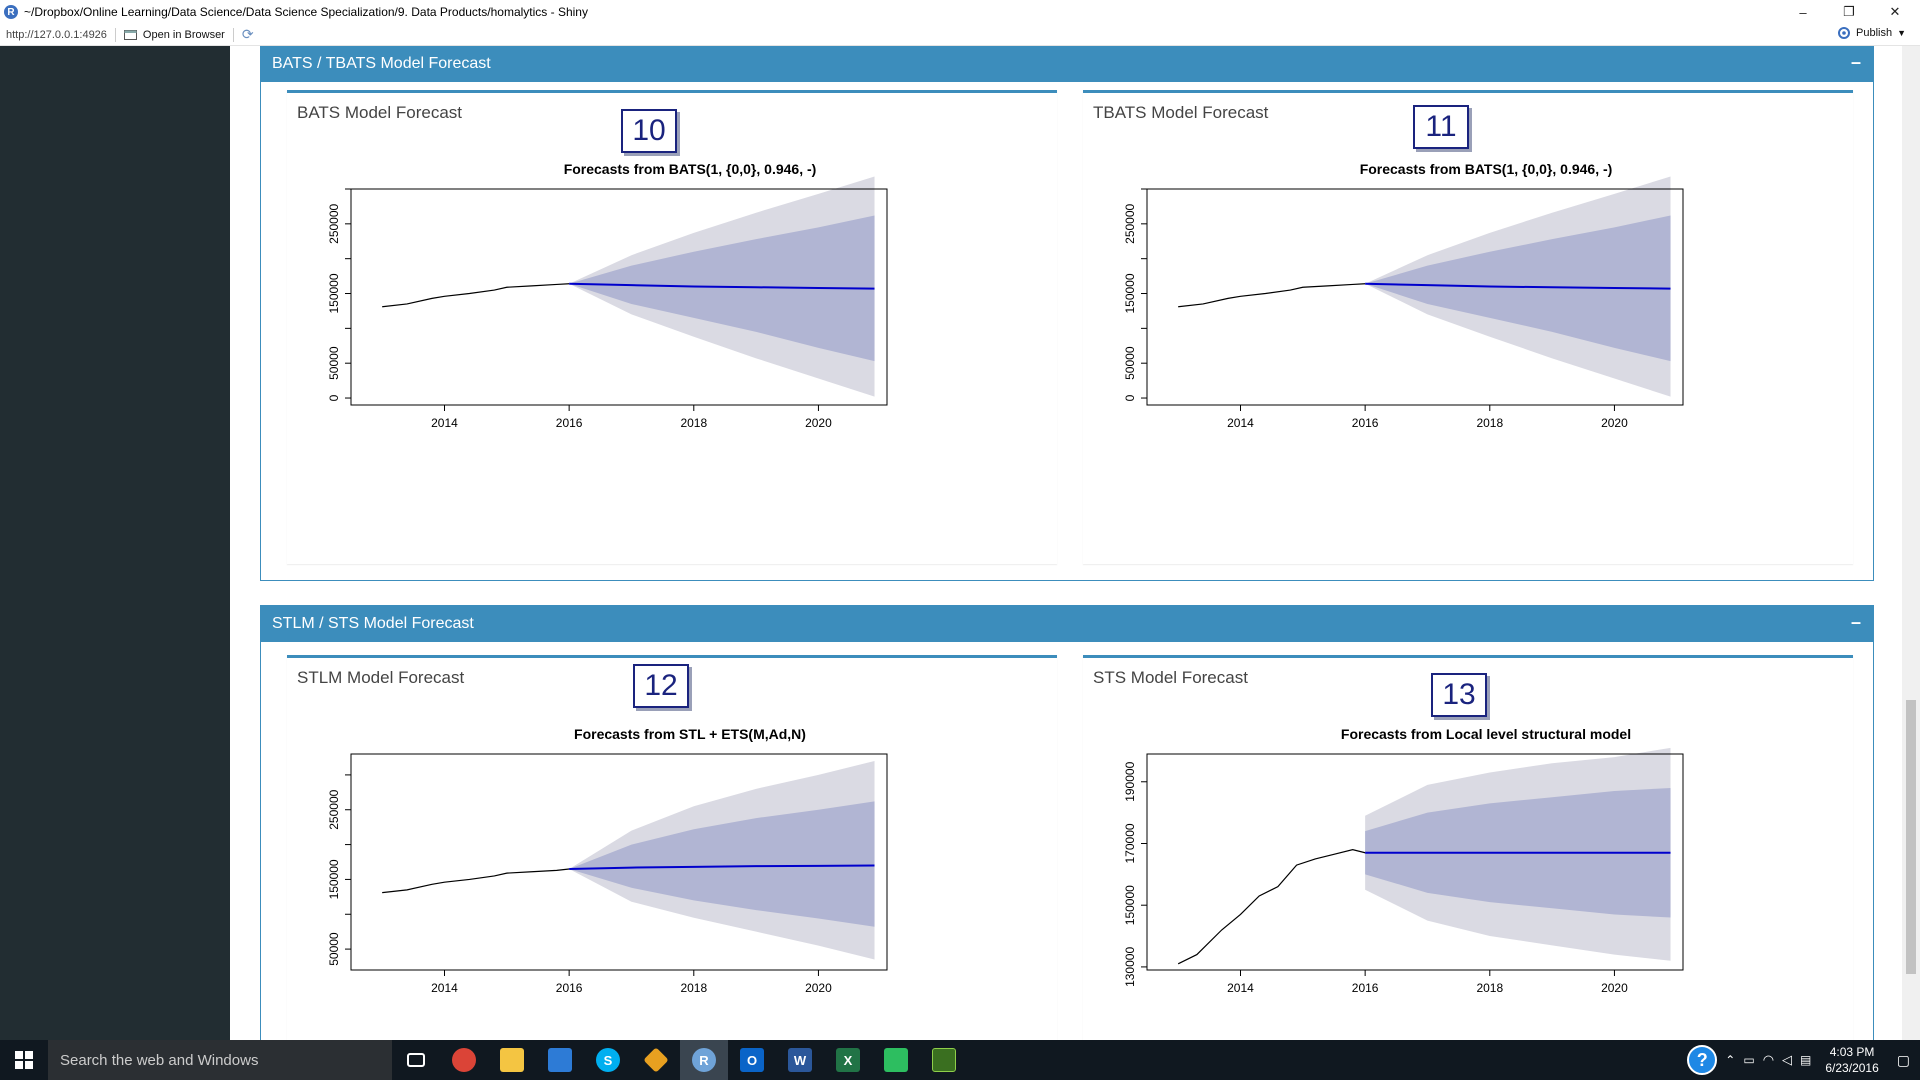 This screenshot has width=1920, height=1080. I want to click on panel-title: STS Model Forecast, so click(1170, 677).